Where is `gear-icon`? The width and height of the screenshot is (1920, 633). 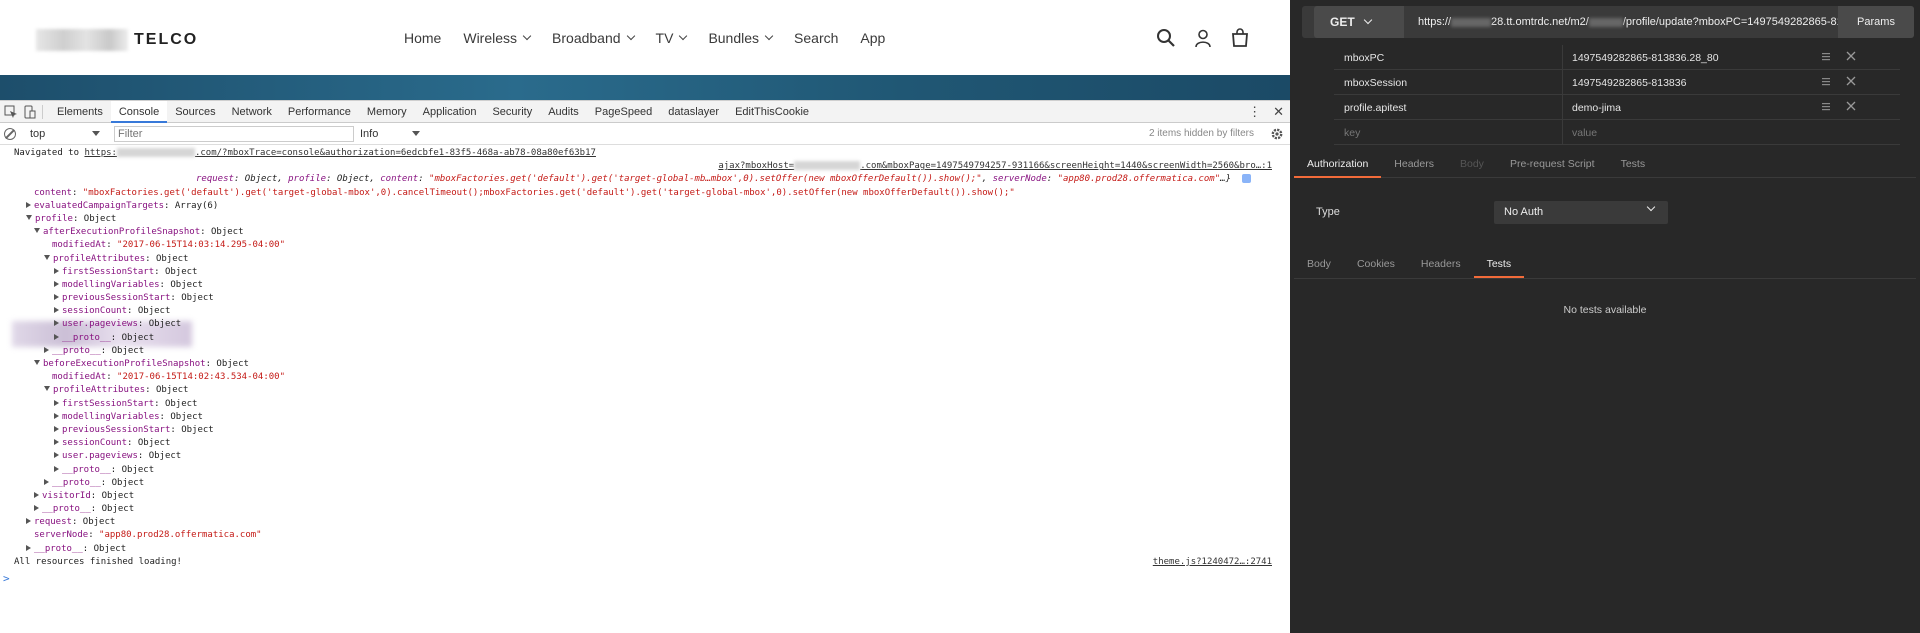 gear-icon is located at coordinates (1277, 134).